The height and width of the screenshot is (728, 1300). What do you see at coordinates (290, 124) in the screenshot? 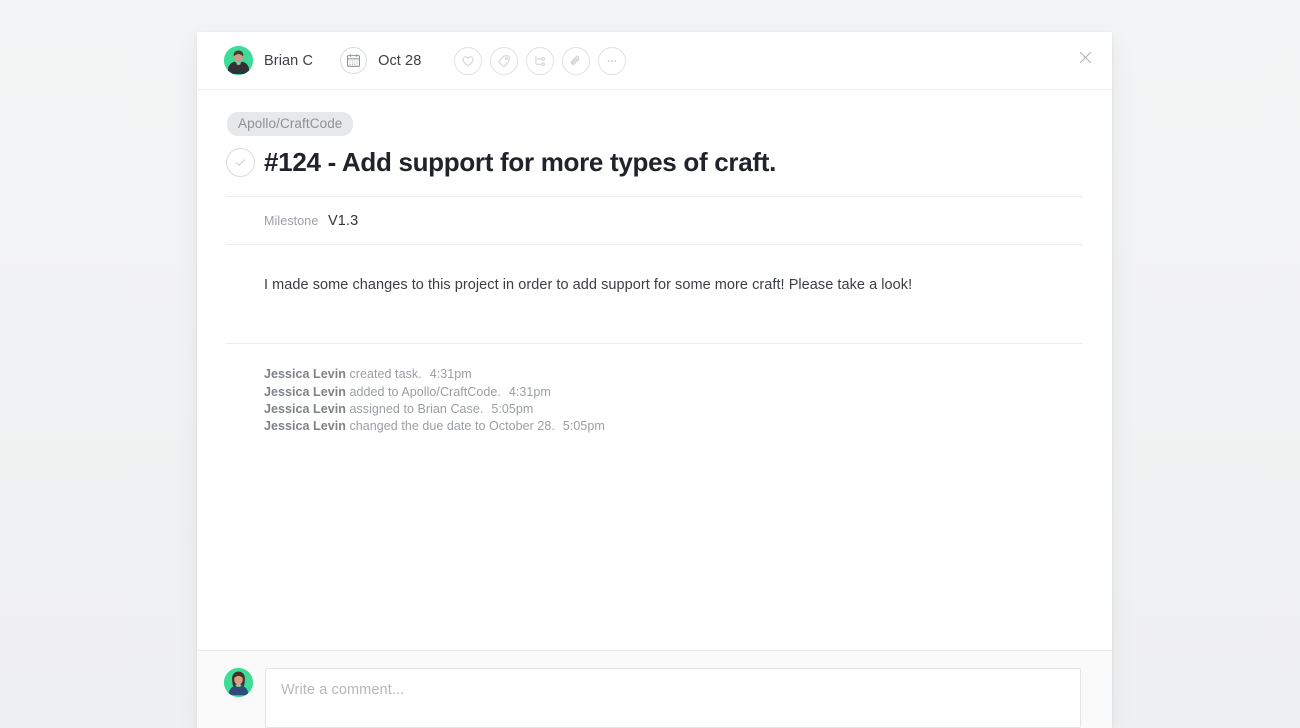
I see `project-pill: Apollo/CraftCode` at bounding box center [290, 124].